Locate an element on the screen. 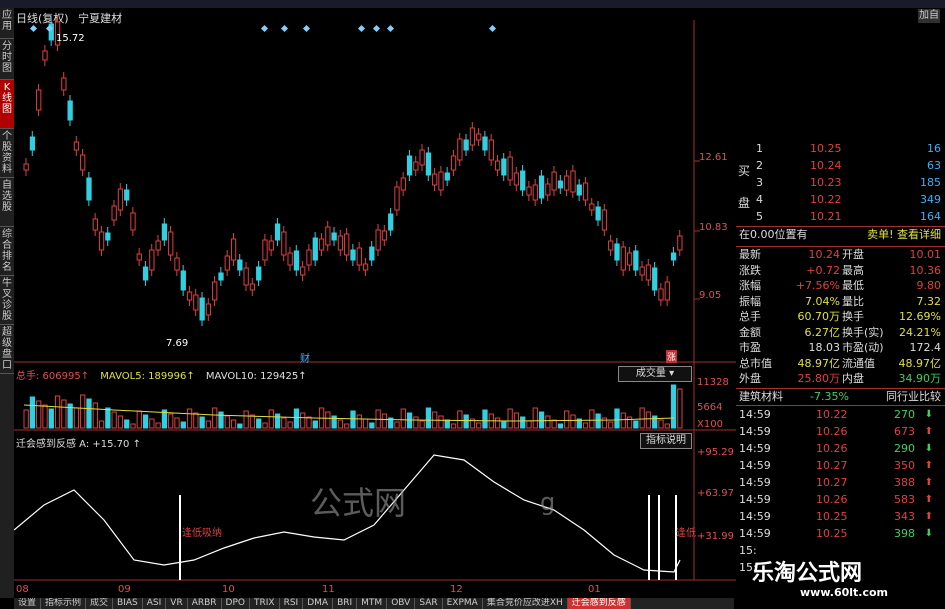  stat-value: 10.01 is located at coordinates (925, 254).